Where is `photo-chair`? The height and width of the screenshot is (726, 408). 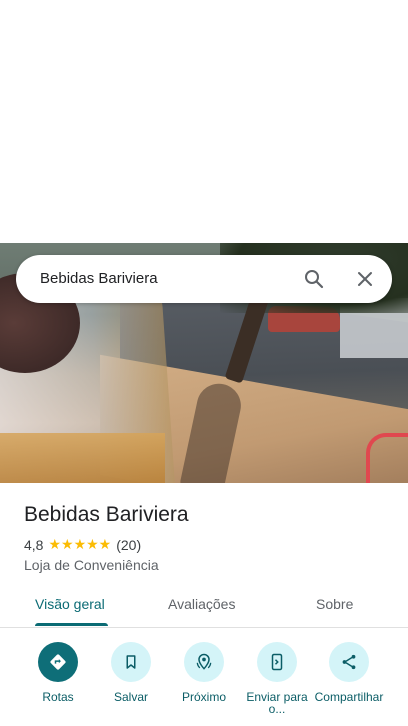 photo-chair is located at coordinates (387, 458).